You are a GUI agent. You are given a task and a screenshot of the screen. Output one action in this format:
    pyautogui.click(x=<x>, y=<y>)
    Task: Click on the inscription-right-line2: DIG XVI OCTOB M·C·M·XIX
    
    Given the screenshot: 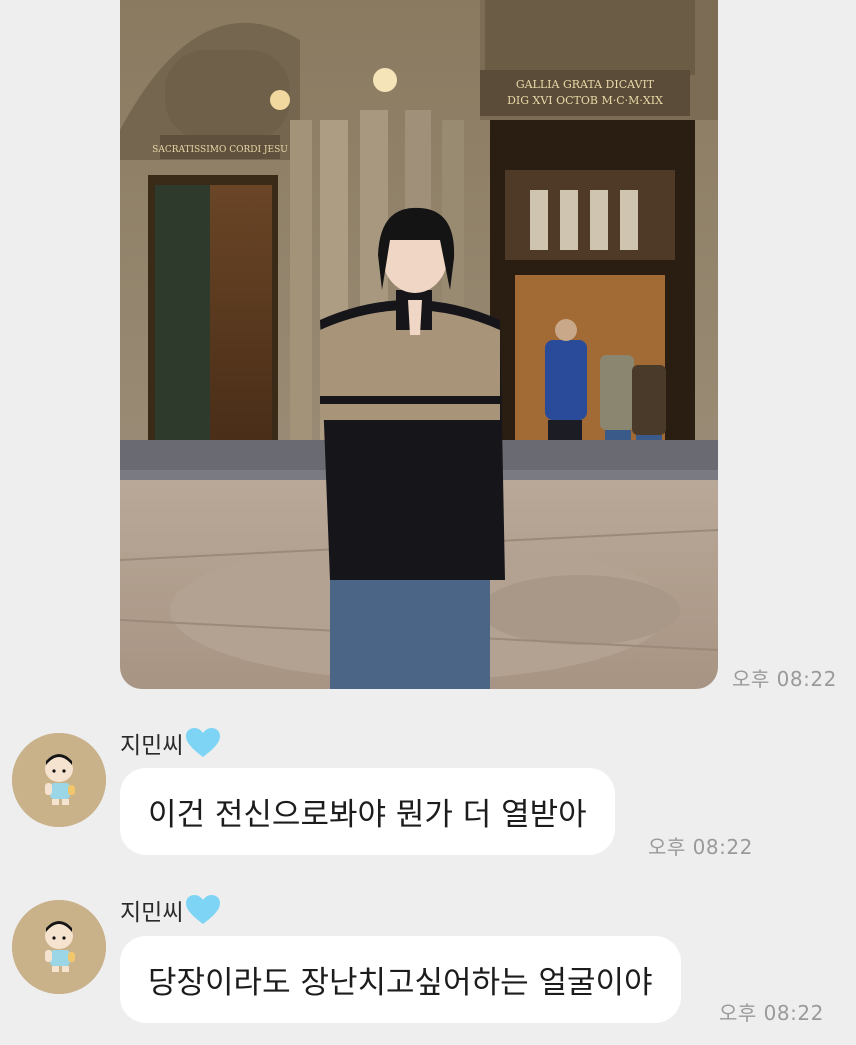 What is the action you would take?
    pyautogui.click(x=585, y=100)
    